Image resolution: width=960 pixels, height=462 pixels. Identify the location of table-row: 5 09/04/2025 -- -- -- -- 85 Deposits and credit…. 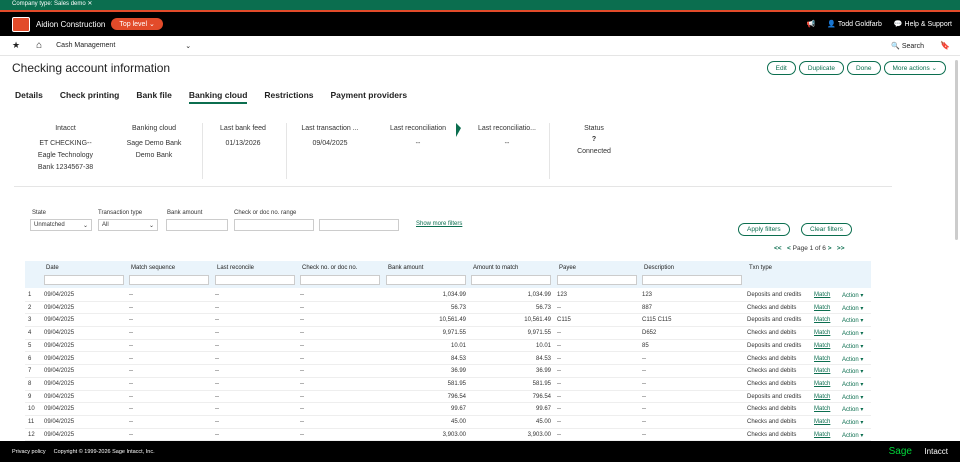
(448, 346).